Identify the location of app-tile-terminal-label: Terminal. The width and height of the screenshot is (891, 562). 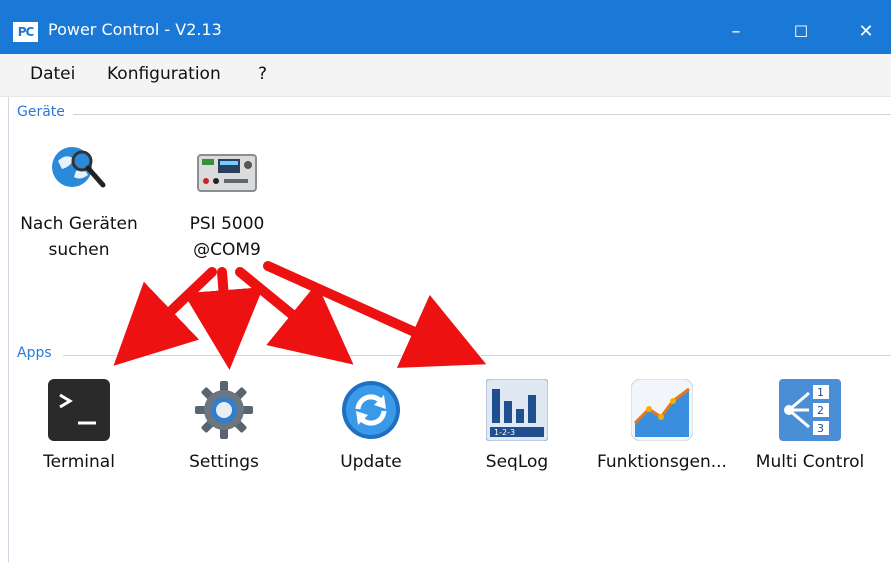
(79, 462).